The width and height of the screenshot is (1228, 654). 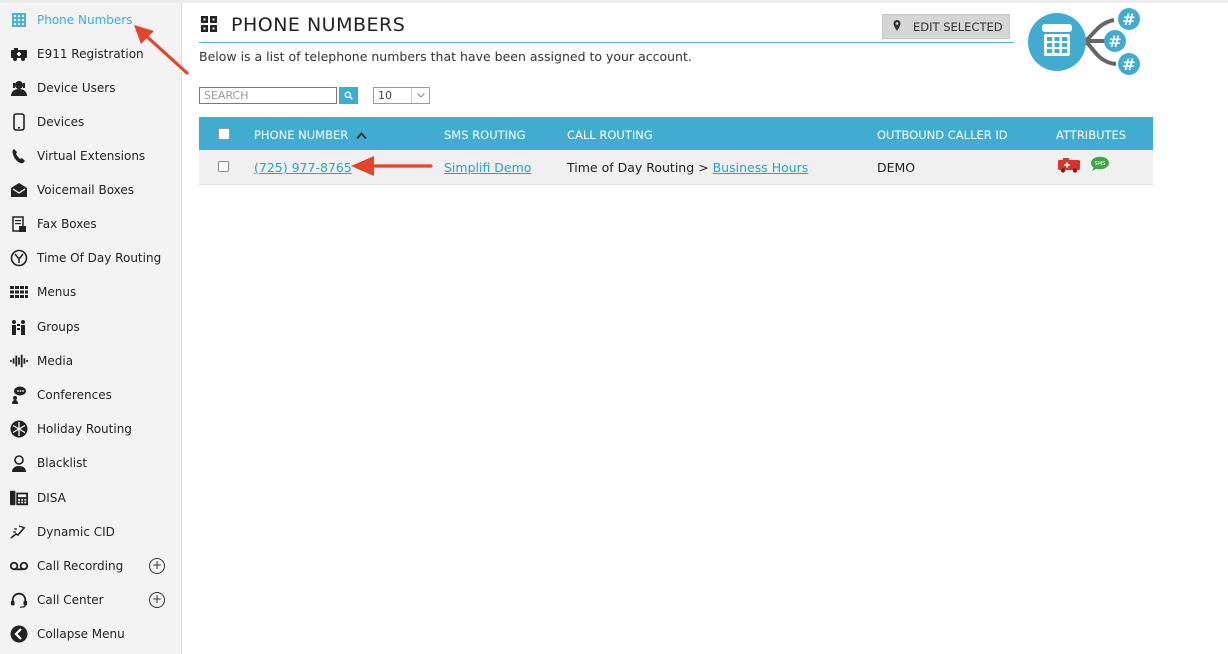 What do you see at coordinates (19, 54) in the screenshot?
I see `ambulance-icon` at bounding box center [19, 54].